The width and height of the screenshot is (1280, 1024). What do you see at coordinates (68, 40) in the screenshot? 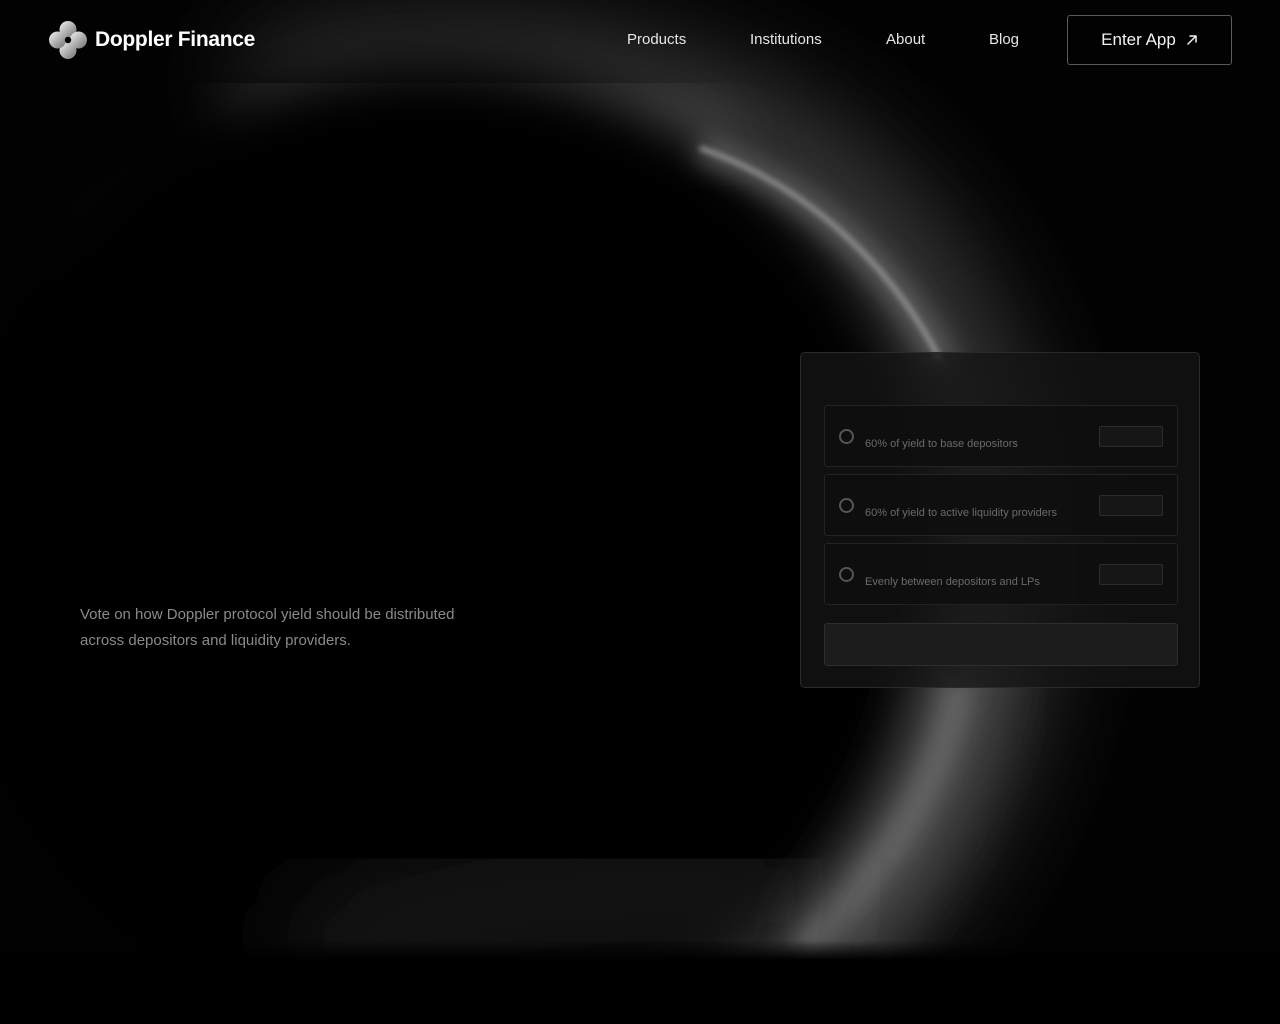
I see `doppler-petal-logo-icon` at bounding box center [68, 40].